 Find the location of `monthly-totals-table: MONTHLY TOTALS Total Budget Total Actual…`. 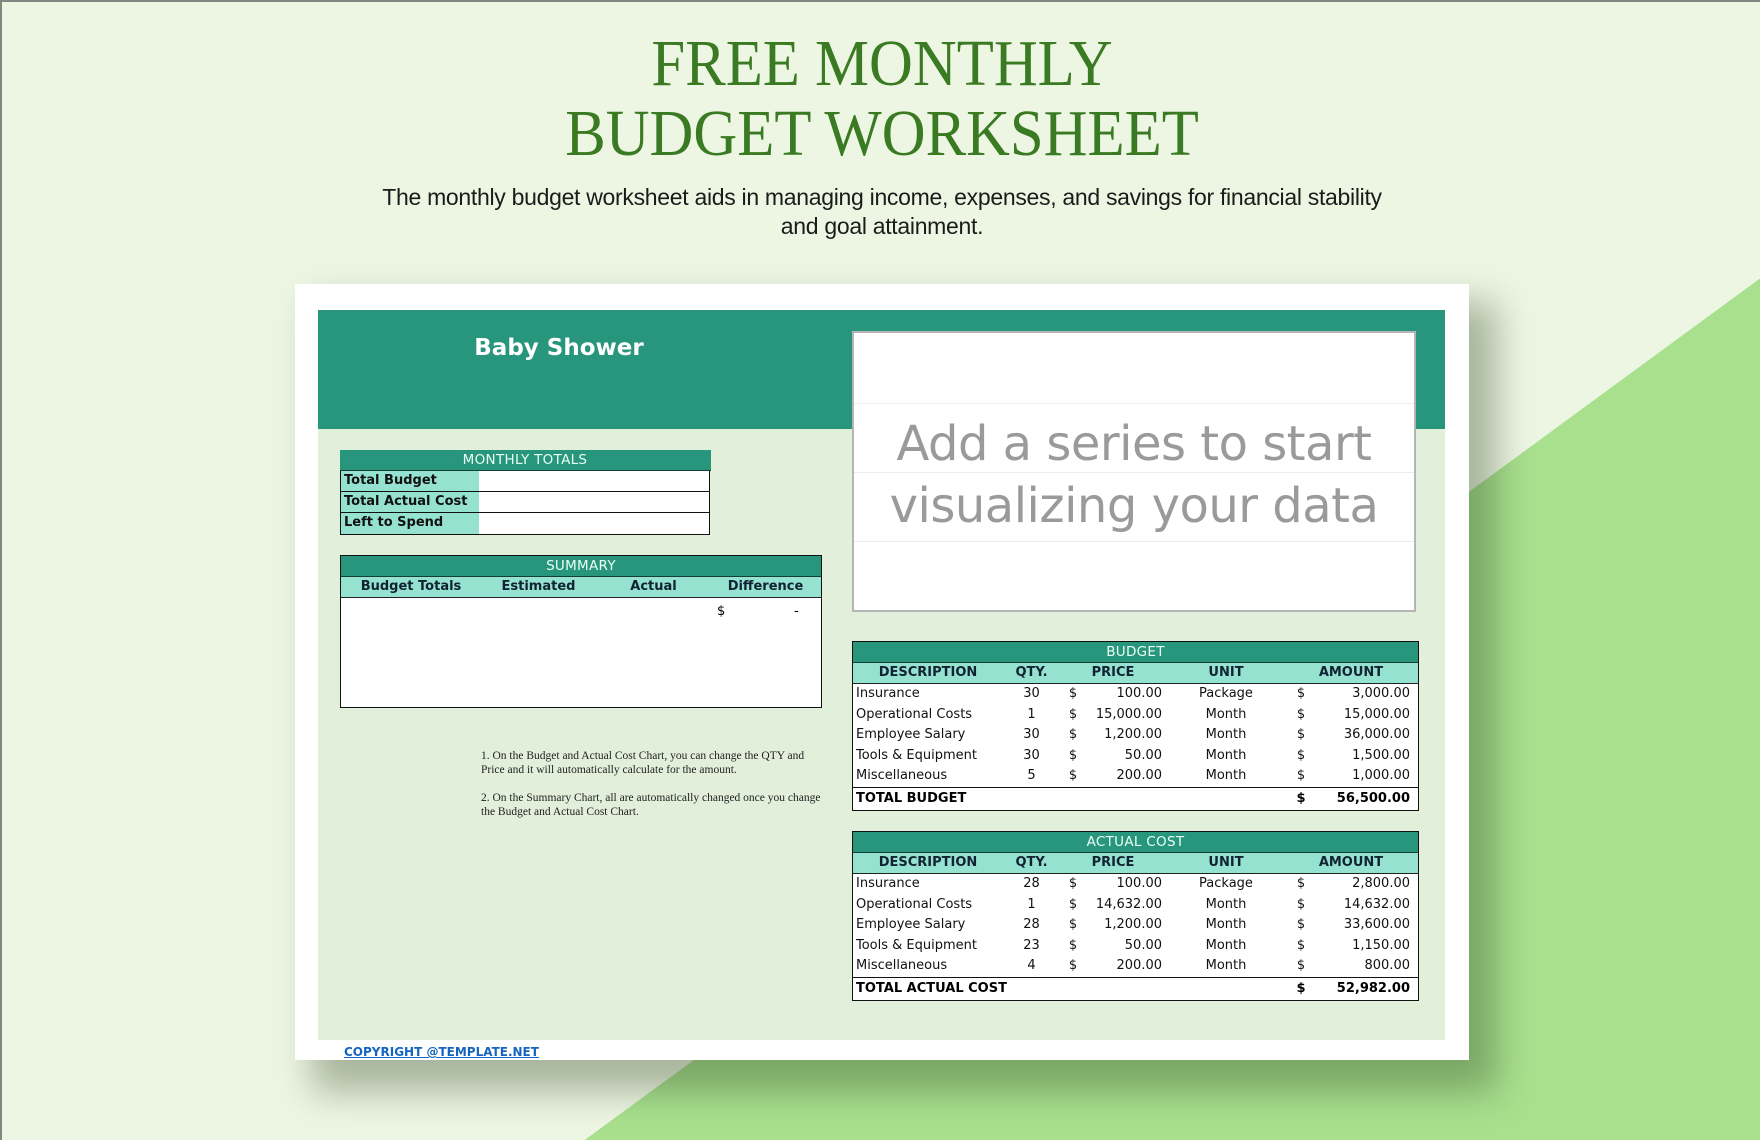

monthly-totals-table: MONTHLY TOTALS Total Budget Total Actual… is located at coordinates (525, 492).